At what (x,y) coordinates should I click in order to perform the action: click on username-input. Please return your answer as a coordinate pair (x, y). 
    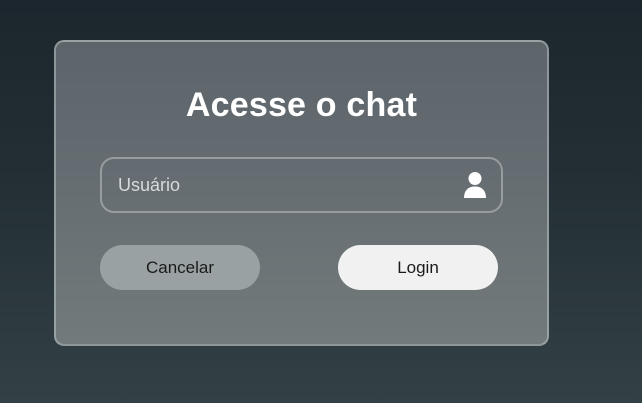
    Looking at the image, I should click on (301, 185).